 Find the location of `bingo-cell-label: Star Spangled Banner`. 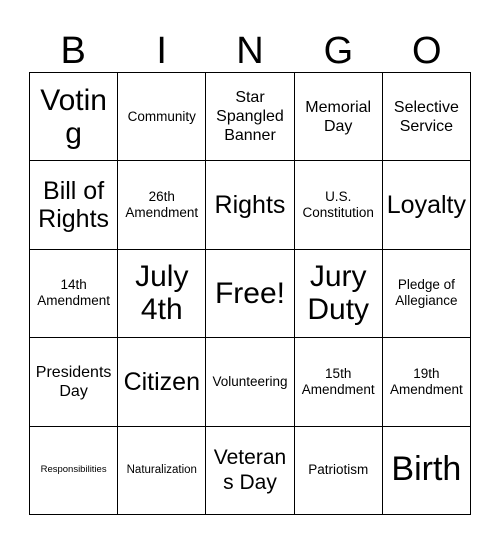

bingo-cell-label: Star Spangled Banner is located at coordinates (250, 116).